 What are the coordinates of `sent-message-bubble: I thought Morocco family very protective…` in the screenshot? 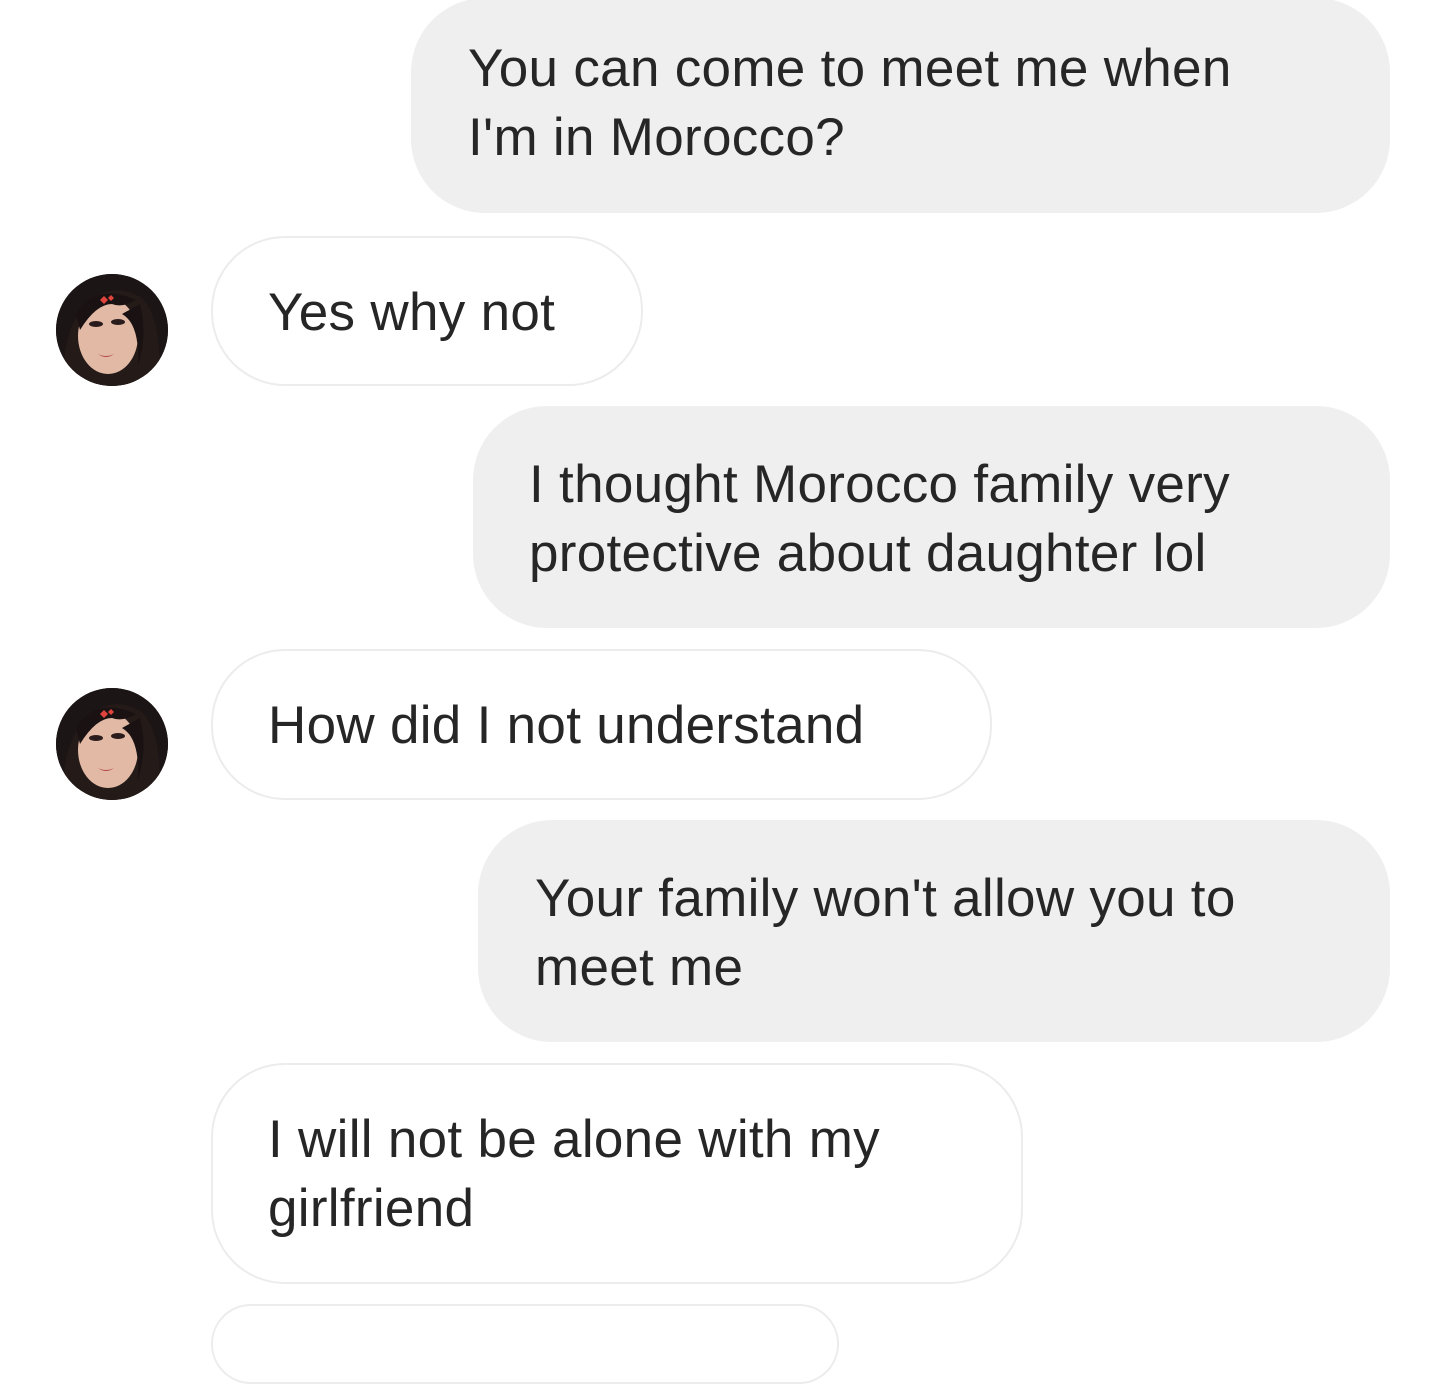 It's located at (931, 517).